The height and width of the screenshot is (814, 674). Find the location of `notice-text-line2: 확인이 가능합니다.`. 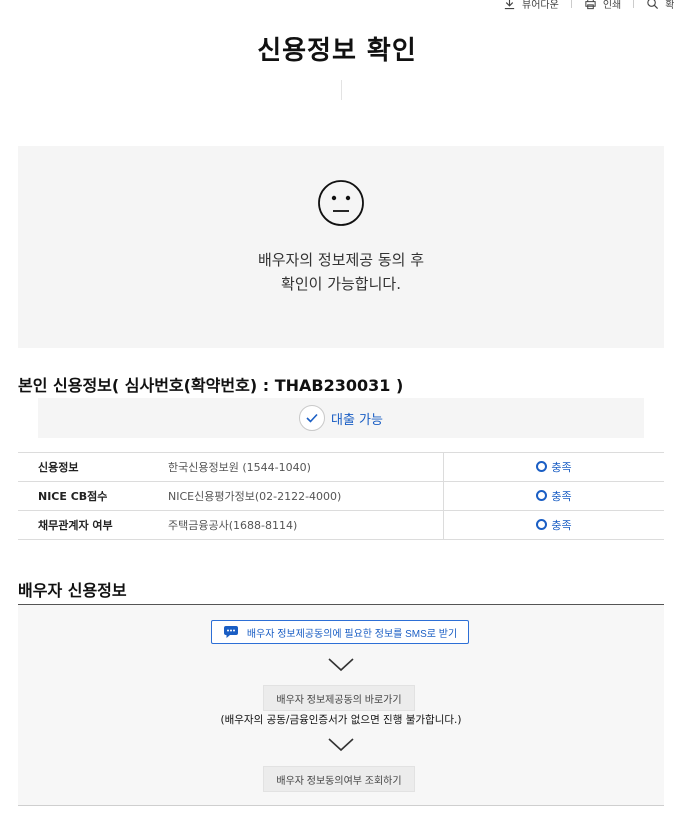

notice-text-line2: 확인이 가능합니다. is located at coordinates (341, 284).